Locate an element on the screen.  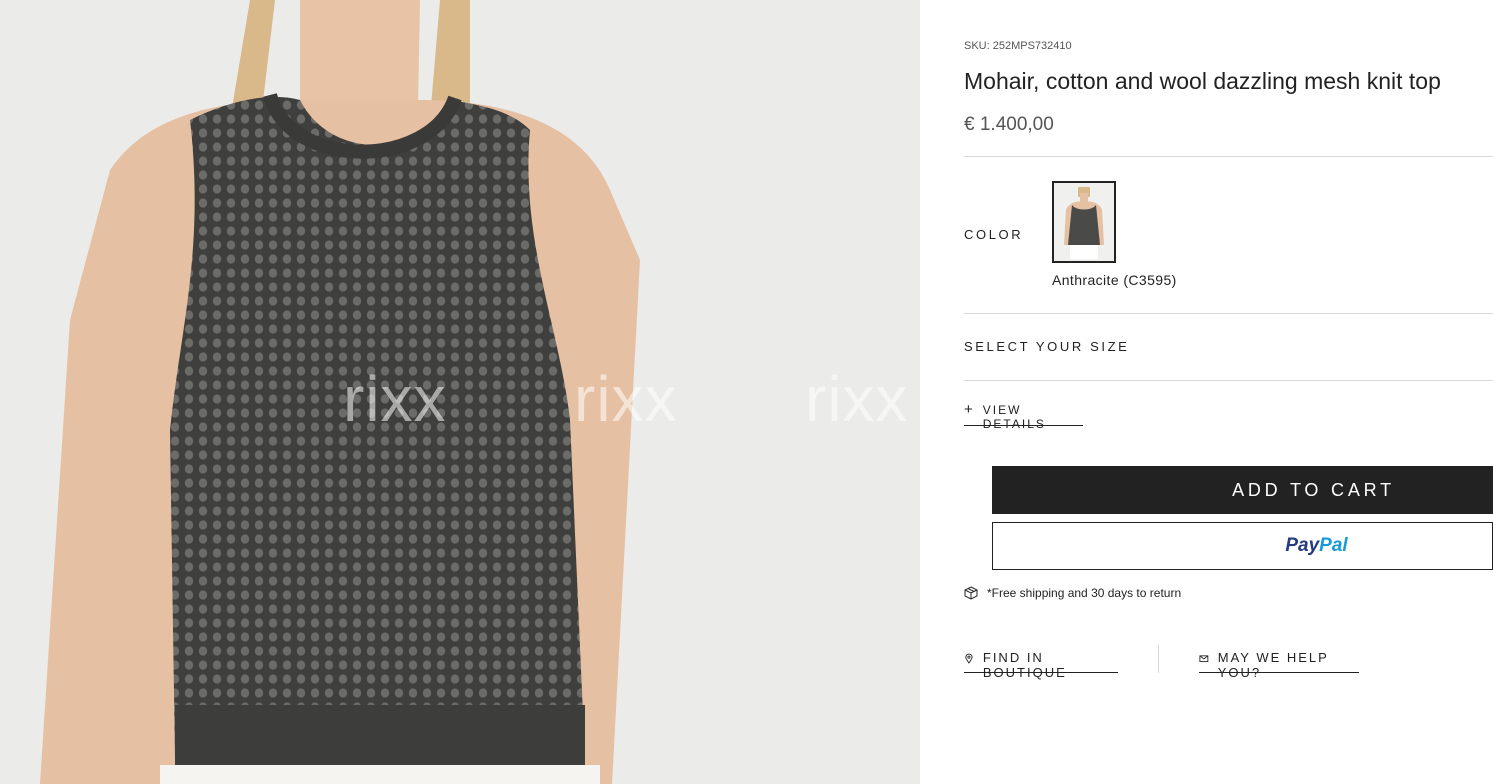
shipping-info: *Free shipping and 30 days to return is located at coordinates (1072, 593).